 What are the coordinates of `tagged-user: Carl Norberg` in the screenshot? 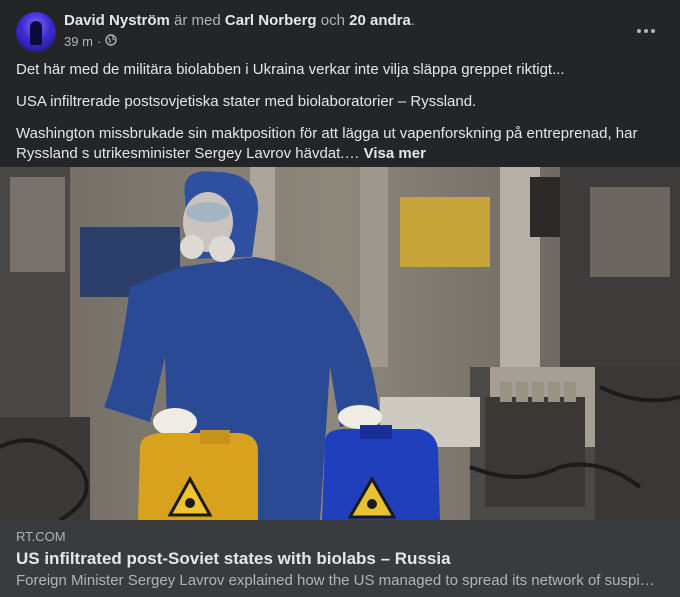 It's located at (271, 20).